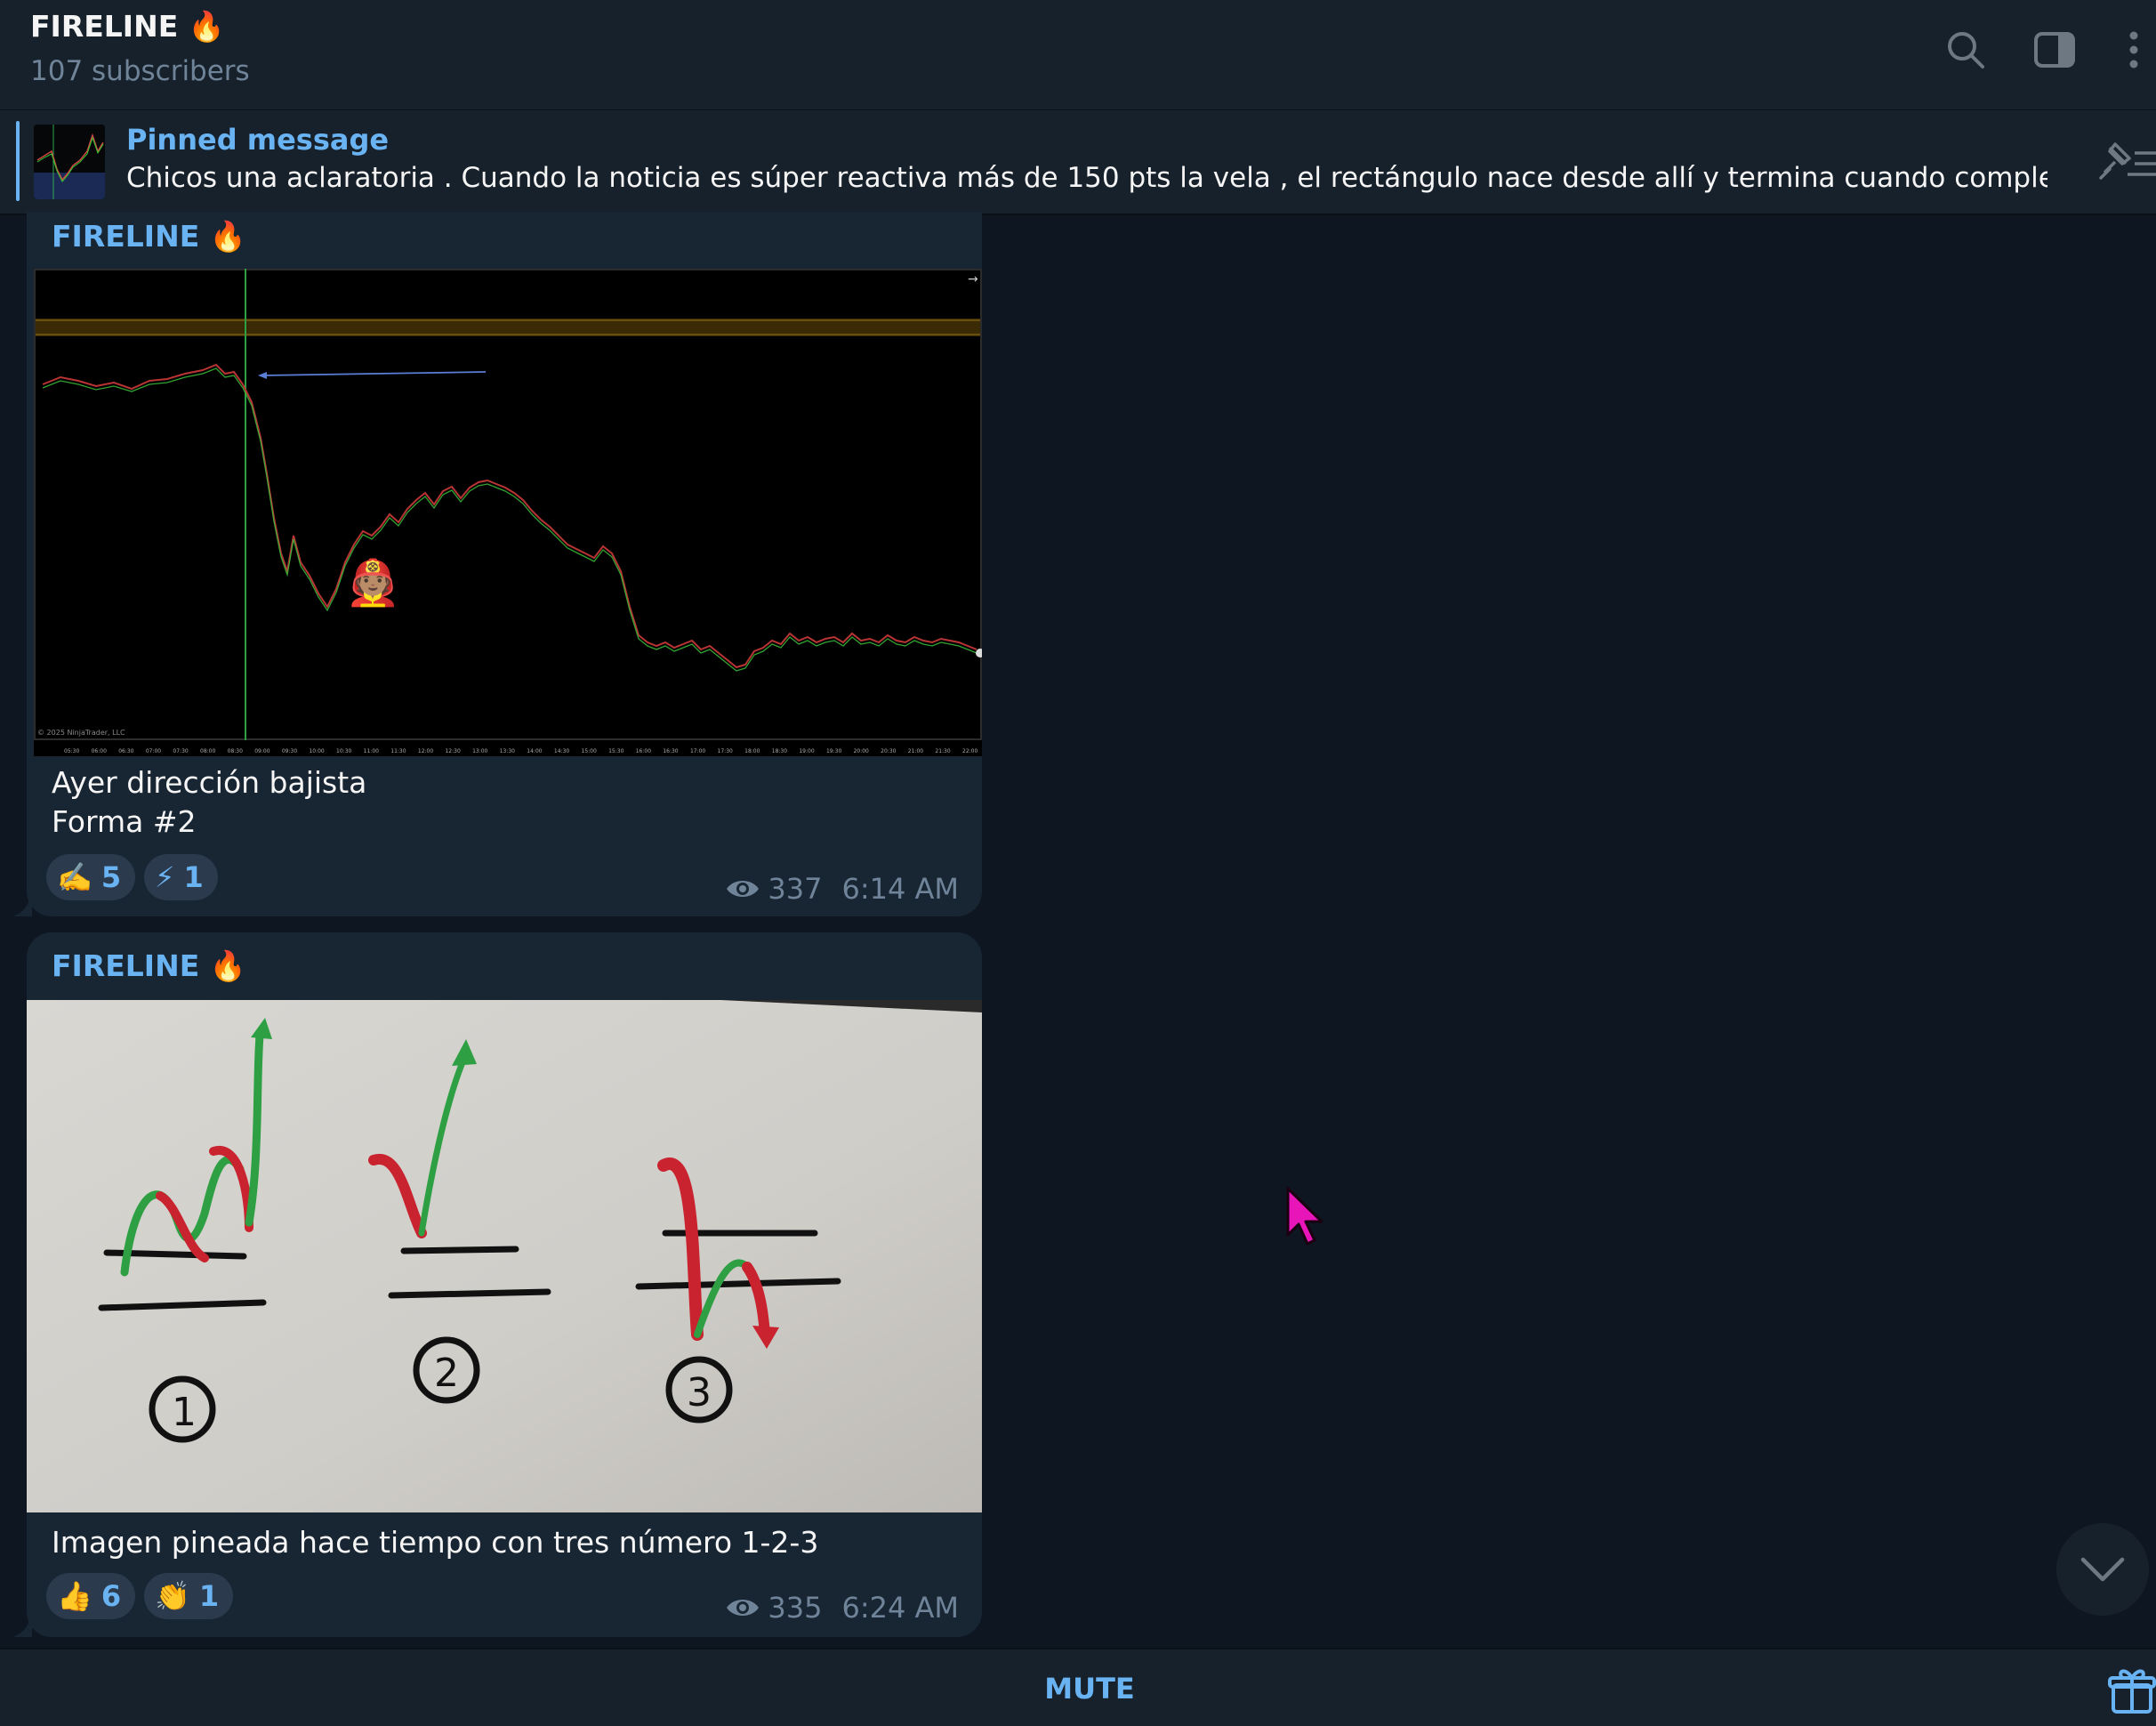 This screenshot has height=1726, width=2156. I want to click on pin-list-icon, so click(2127, 161).